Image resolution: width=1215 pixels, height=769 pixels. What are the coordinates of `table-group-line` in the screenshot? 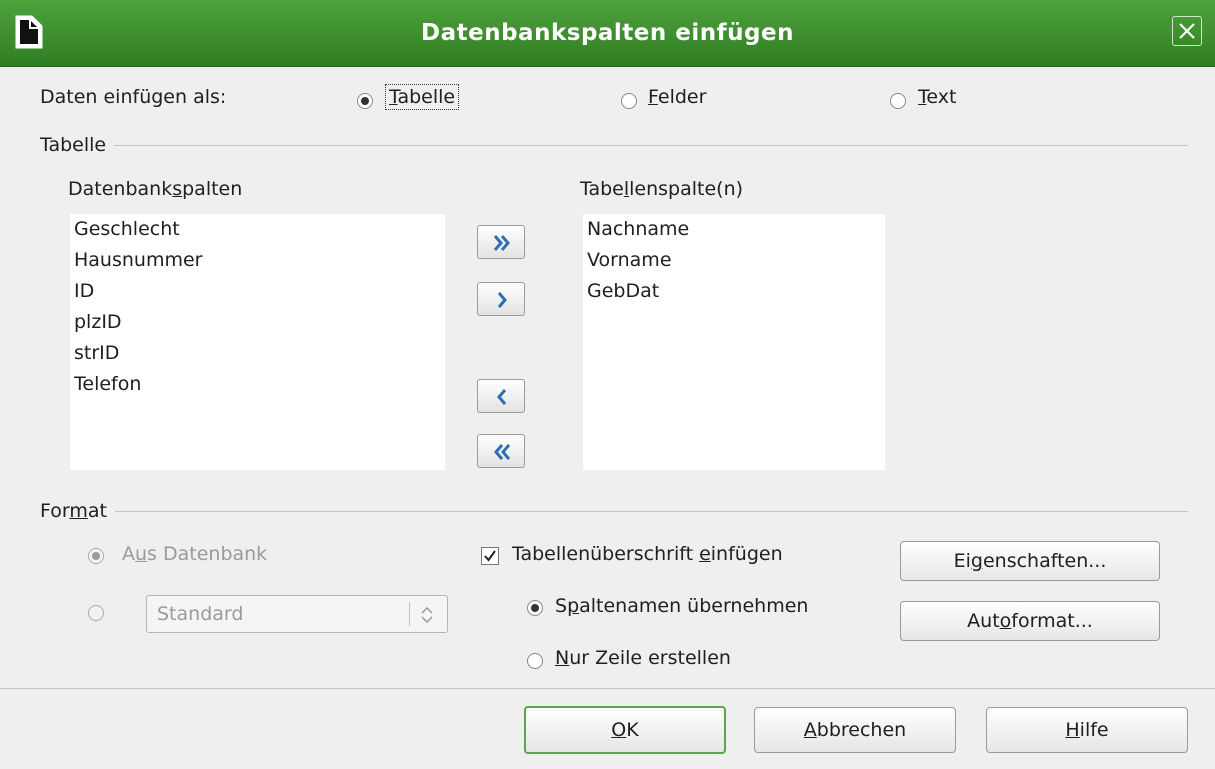 It's located at (614, 145).